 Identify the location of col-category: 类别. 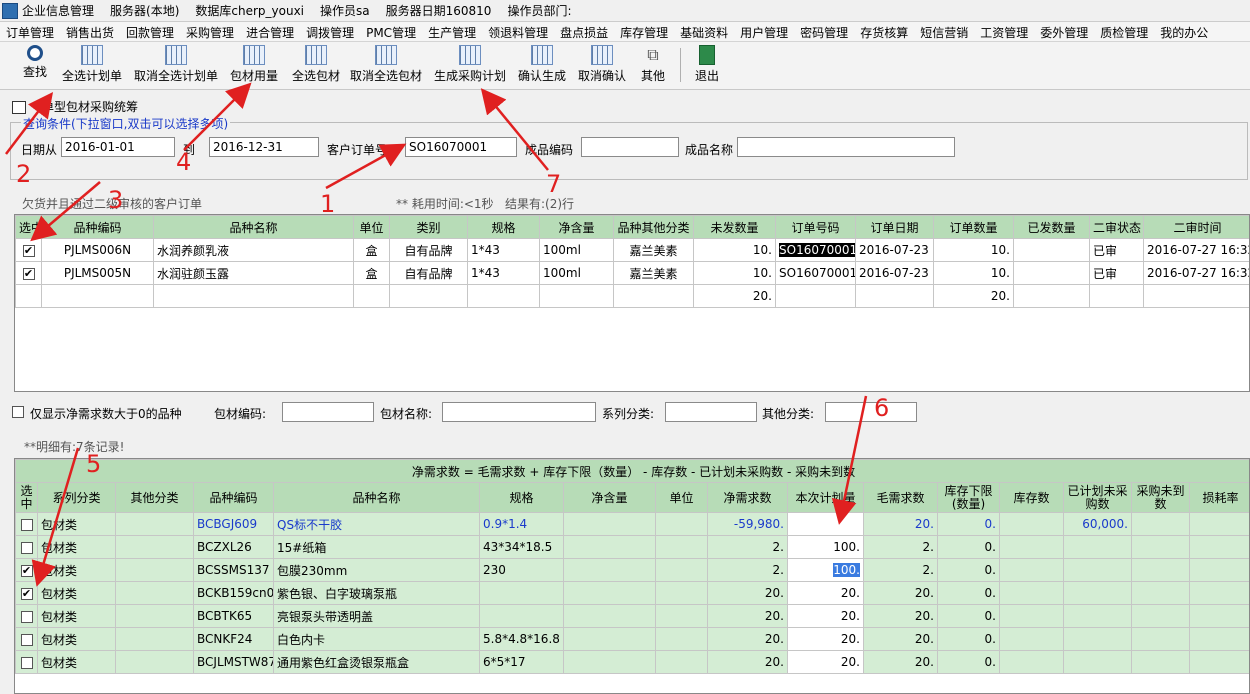
(428, 227).